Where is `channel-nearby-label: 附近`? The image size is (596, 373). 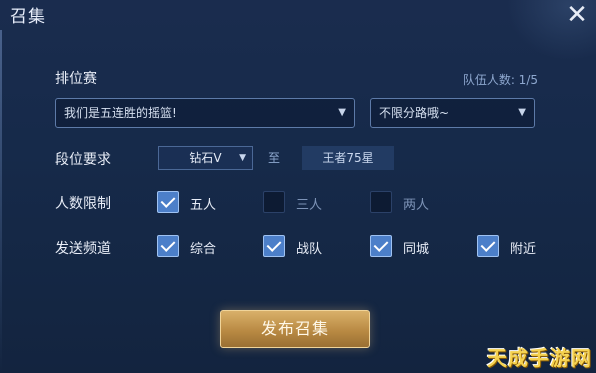
channel-nearby-label: 附近 is located at coordinates (523, 249).